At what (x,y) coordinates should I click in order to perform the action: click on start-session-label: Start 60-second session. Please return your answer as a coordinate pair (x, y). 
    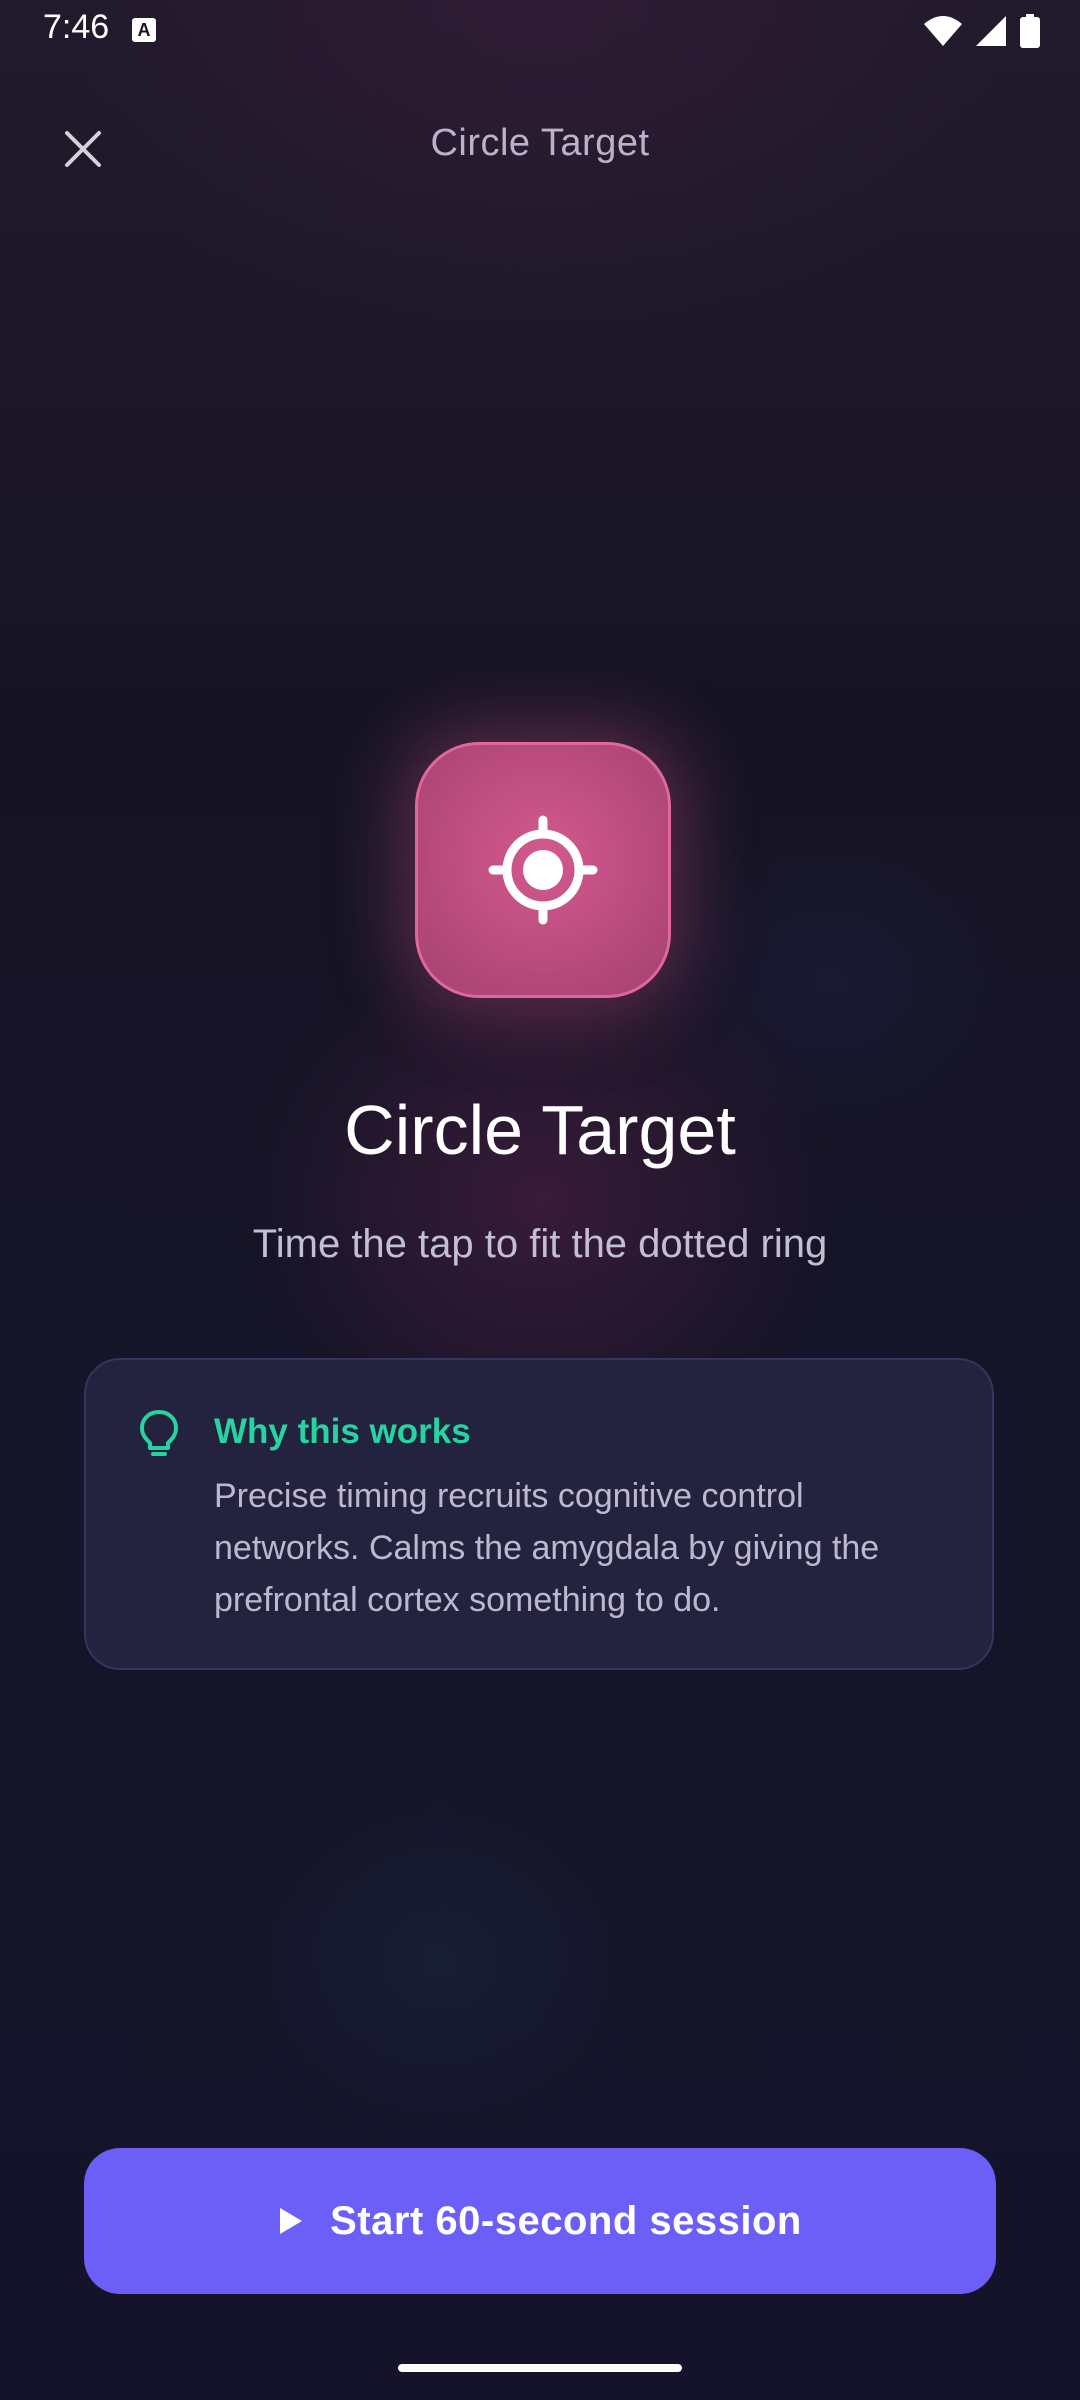
    Looking at the image, I should click on (566, 2220).